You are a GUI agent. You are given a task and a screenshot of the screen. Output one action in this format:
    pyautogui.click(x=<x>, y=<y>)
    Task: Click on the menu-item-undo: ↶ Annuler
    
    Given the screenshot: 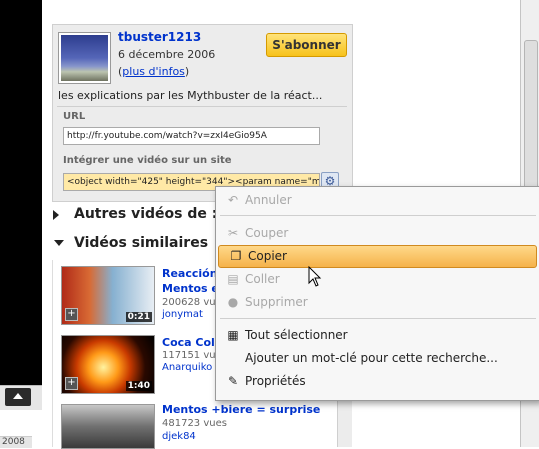 What is the action you would take?
    pyautogui.click(x=376, y=200)
    